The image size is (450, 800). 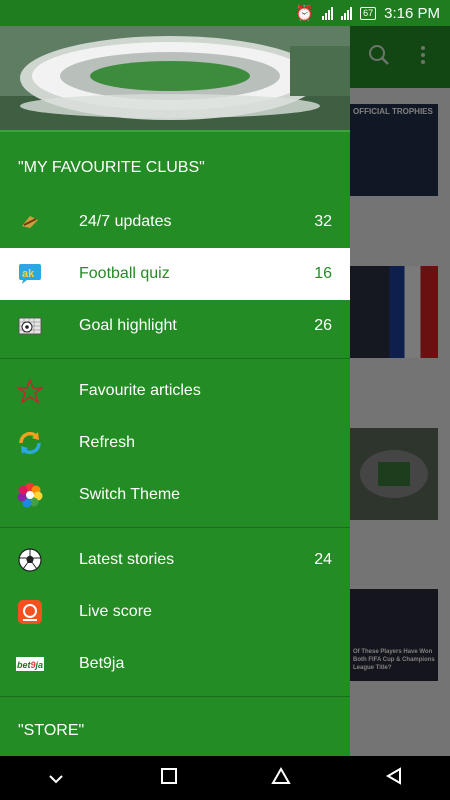 I want to click on recent-apps-button, so click(x=169, y=778).